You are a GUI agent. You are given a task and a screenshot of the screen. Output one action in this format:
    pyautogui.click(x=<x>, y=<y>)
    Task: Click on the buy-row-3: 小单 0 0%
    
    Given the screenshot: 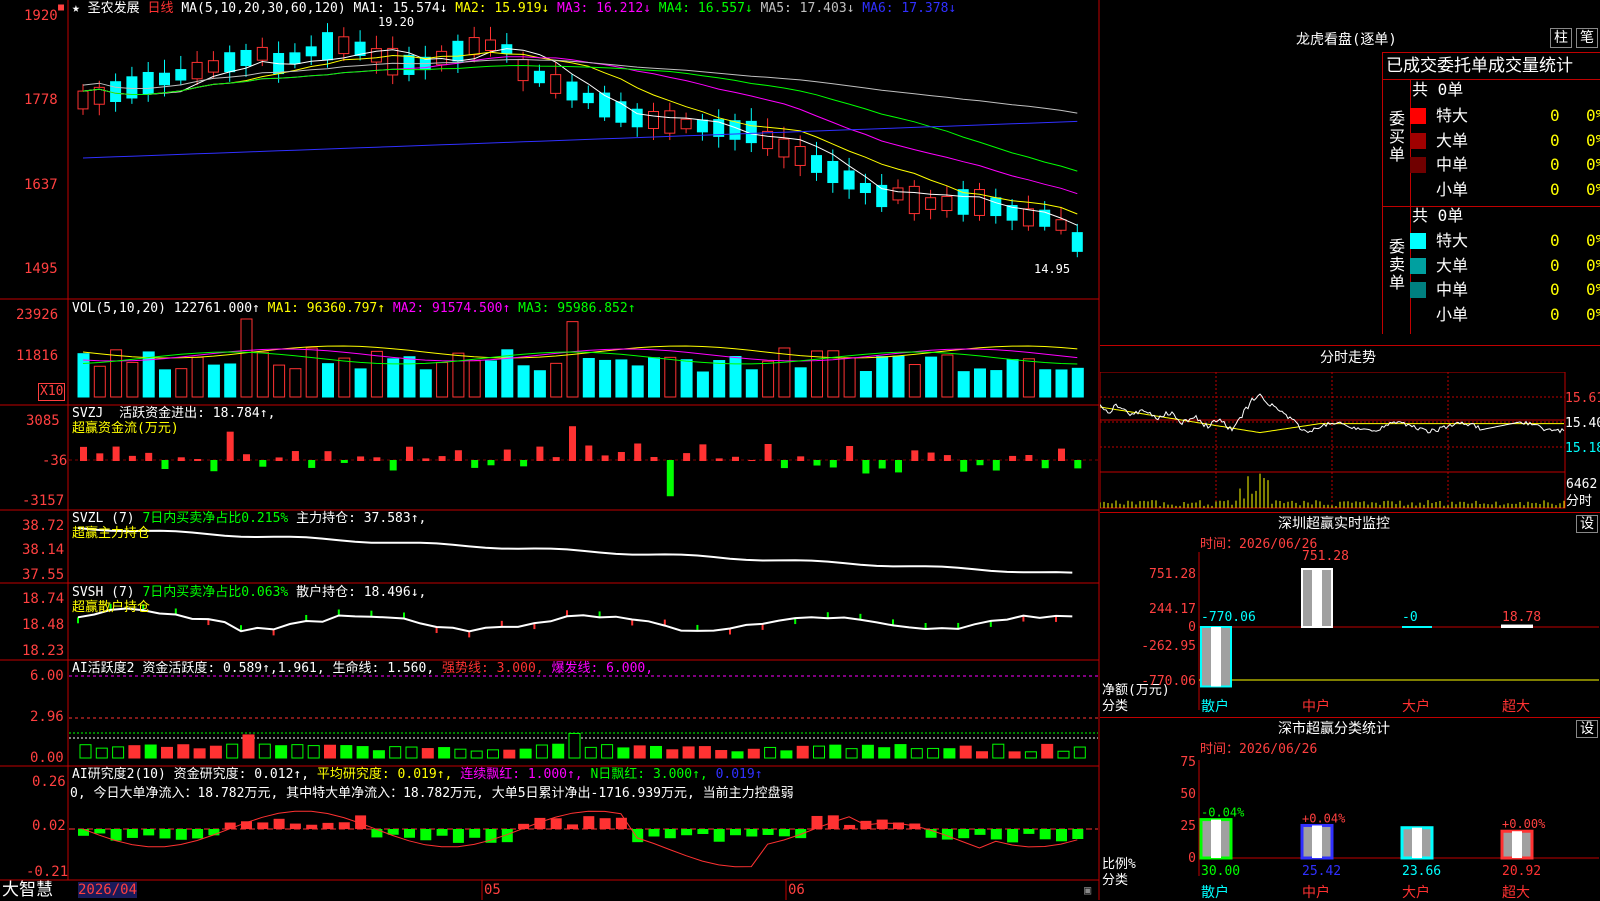 What is the action you would take?
    pyautogui.click(x=1505, y=190)
    